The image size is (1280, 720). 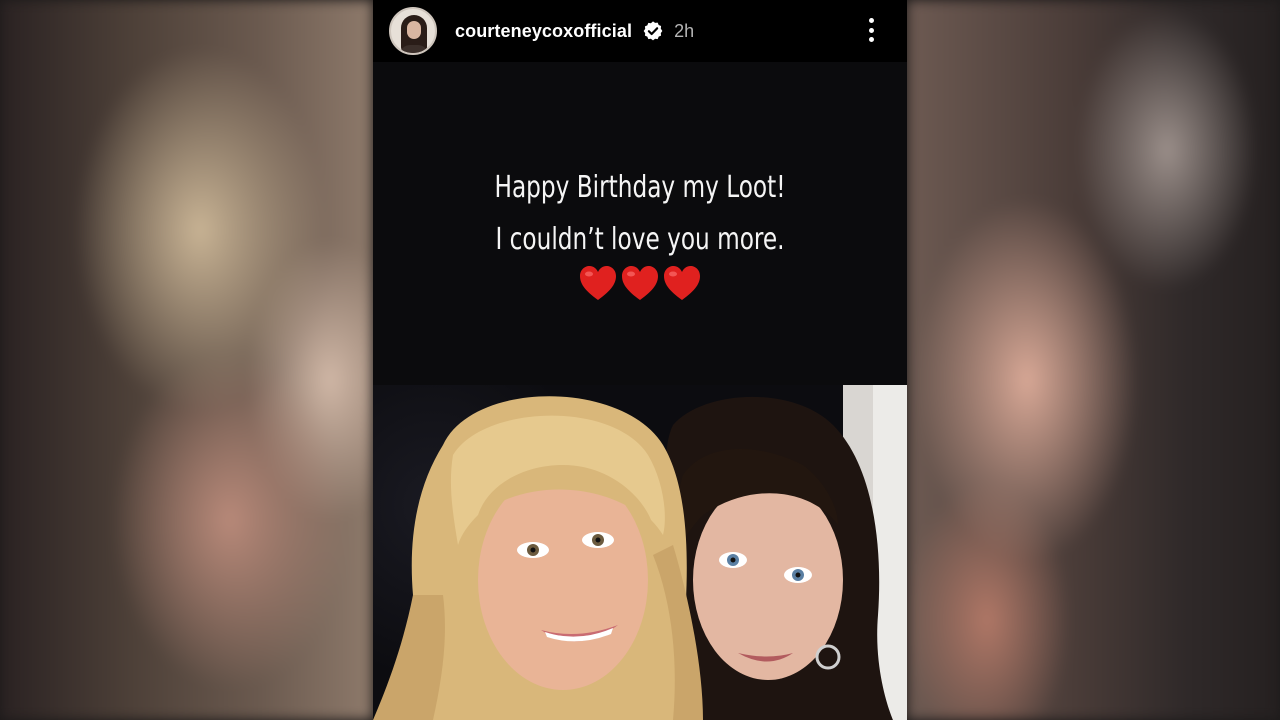 What do you see at coordinates (640, 187) in the screenshot?
I see `message-line-1: Happy Birthday my Loot!` at bounding box center [640, 187].